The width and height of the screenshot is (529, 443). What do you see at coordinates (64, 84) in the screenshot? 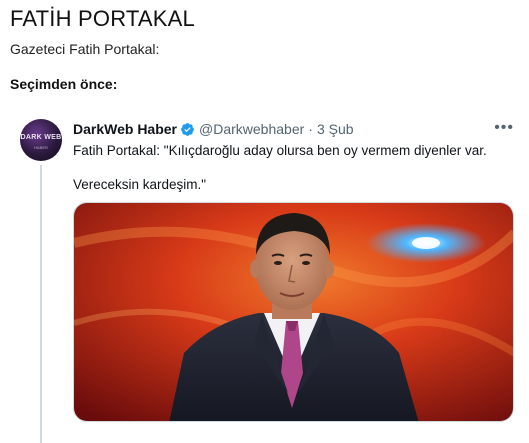
I see `section-label: Seçimden önce:` at bounding box center [64, 84].